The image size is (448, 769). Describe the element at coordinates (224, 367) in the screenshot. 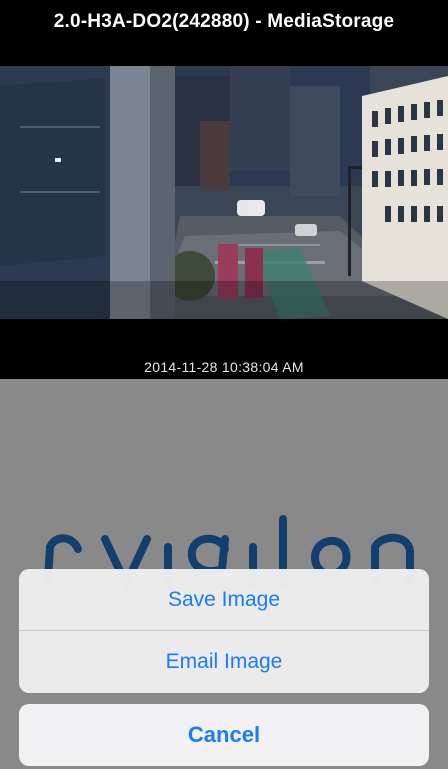

I see `timestamp: 2014-11-28 10:38:04 AM` at that location.